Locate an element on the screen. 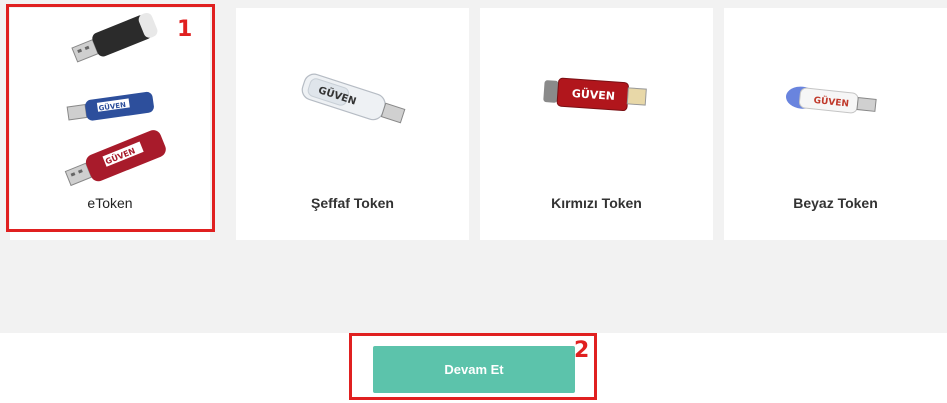  token-label: Kırmızı Token is located at coordinates (596, 203).